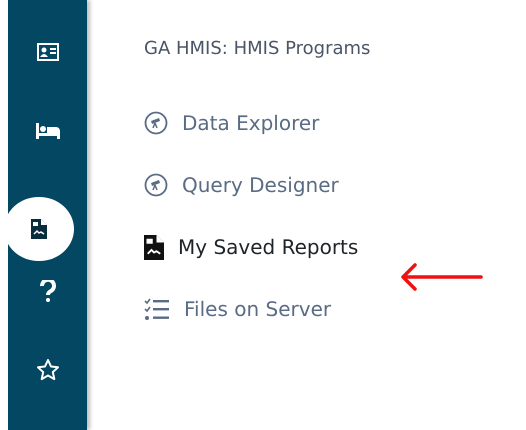 This screenshot has height=430, width=526. Describe the element at coordinates (251, 247) in the screenshot. I see `menu-link: My Saved Reports` at that location.